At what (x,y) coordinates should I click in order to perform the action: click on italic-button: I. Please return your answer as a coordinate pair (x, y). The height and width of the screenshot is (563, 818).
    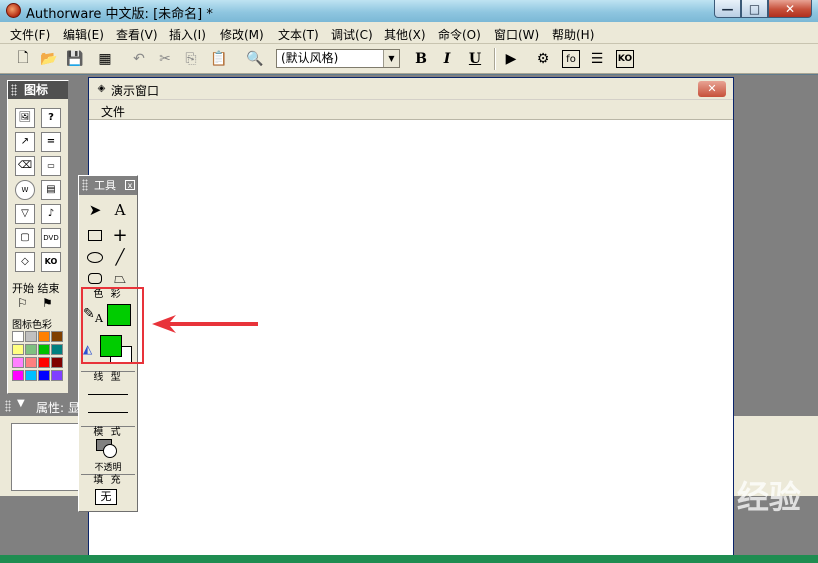
    Looking at the image, I should click on (447, 59).